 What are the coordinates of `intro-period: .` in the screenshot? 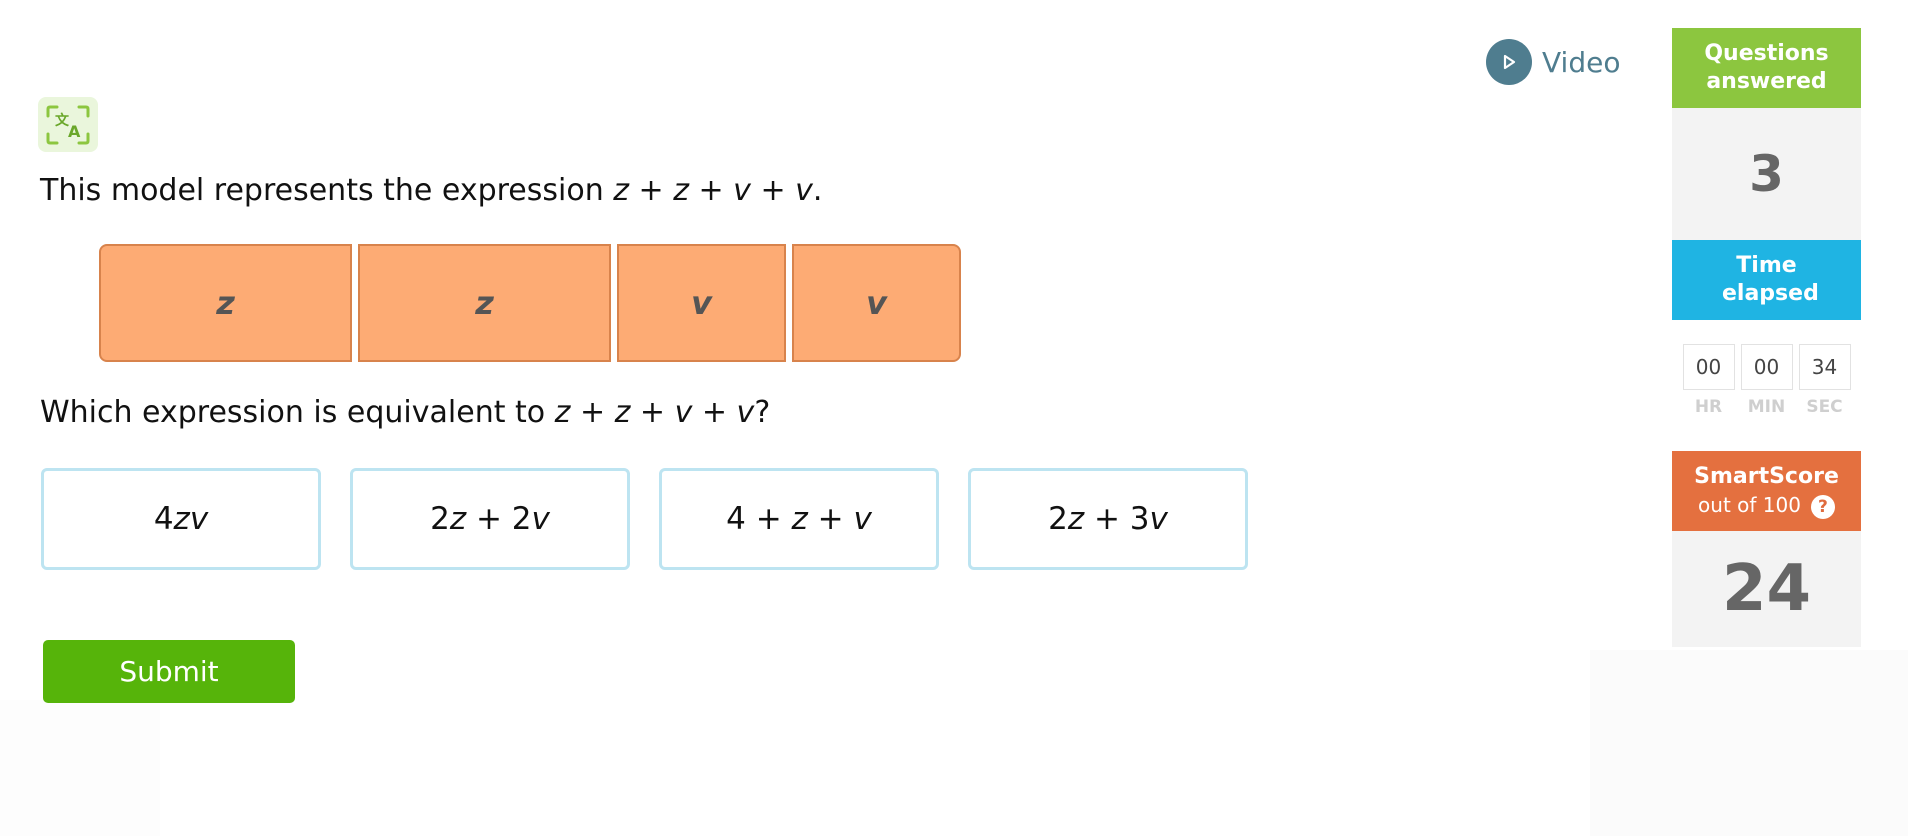 It's located at (817, 190).